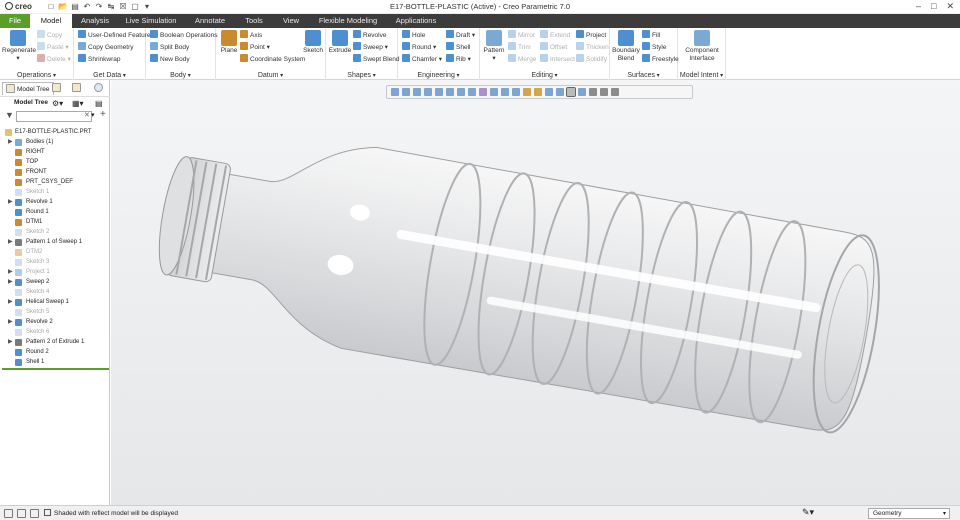 The image size is (960, 520). Describe the element at coordinates (99, 88) in the screenshot. I see `tab-history` at that location.